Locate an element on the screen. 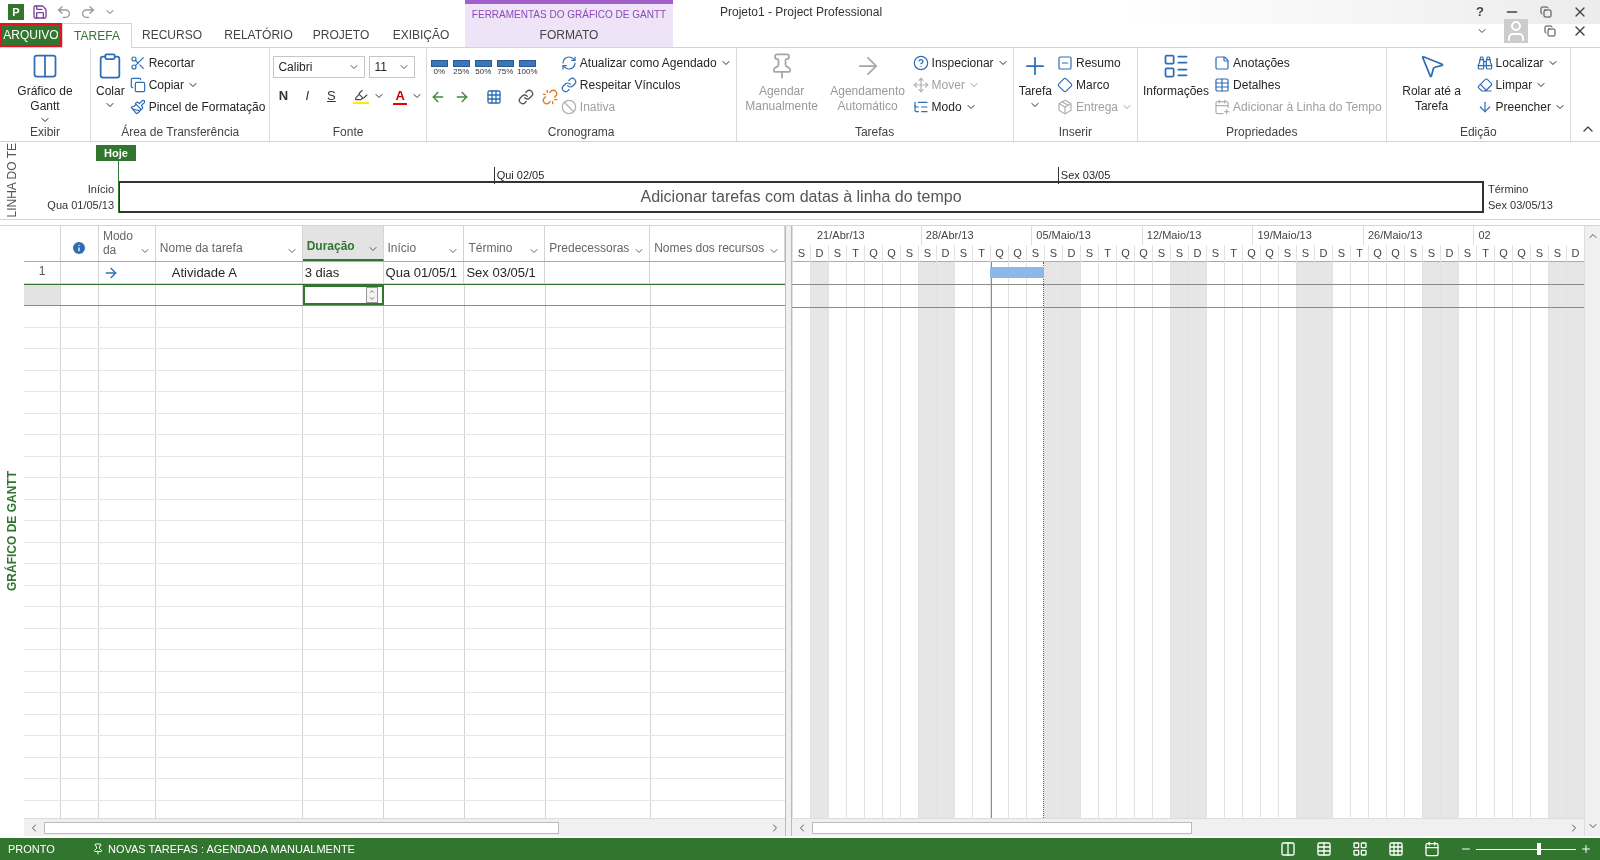  column-header: Início is located at coordinates (424, 243).